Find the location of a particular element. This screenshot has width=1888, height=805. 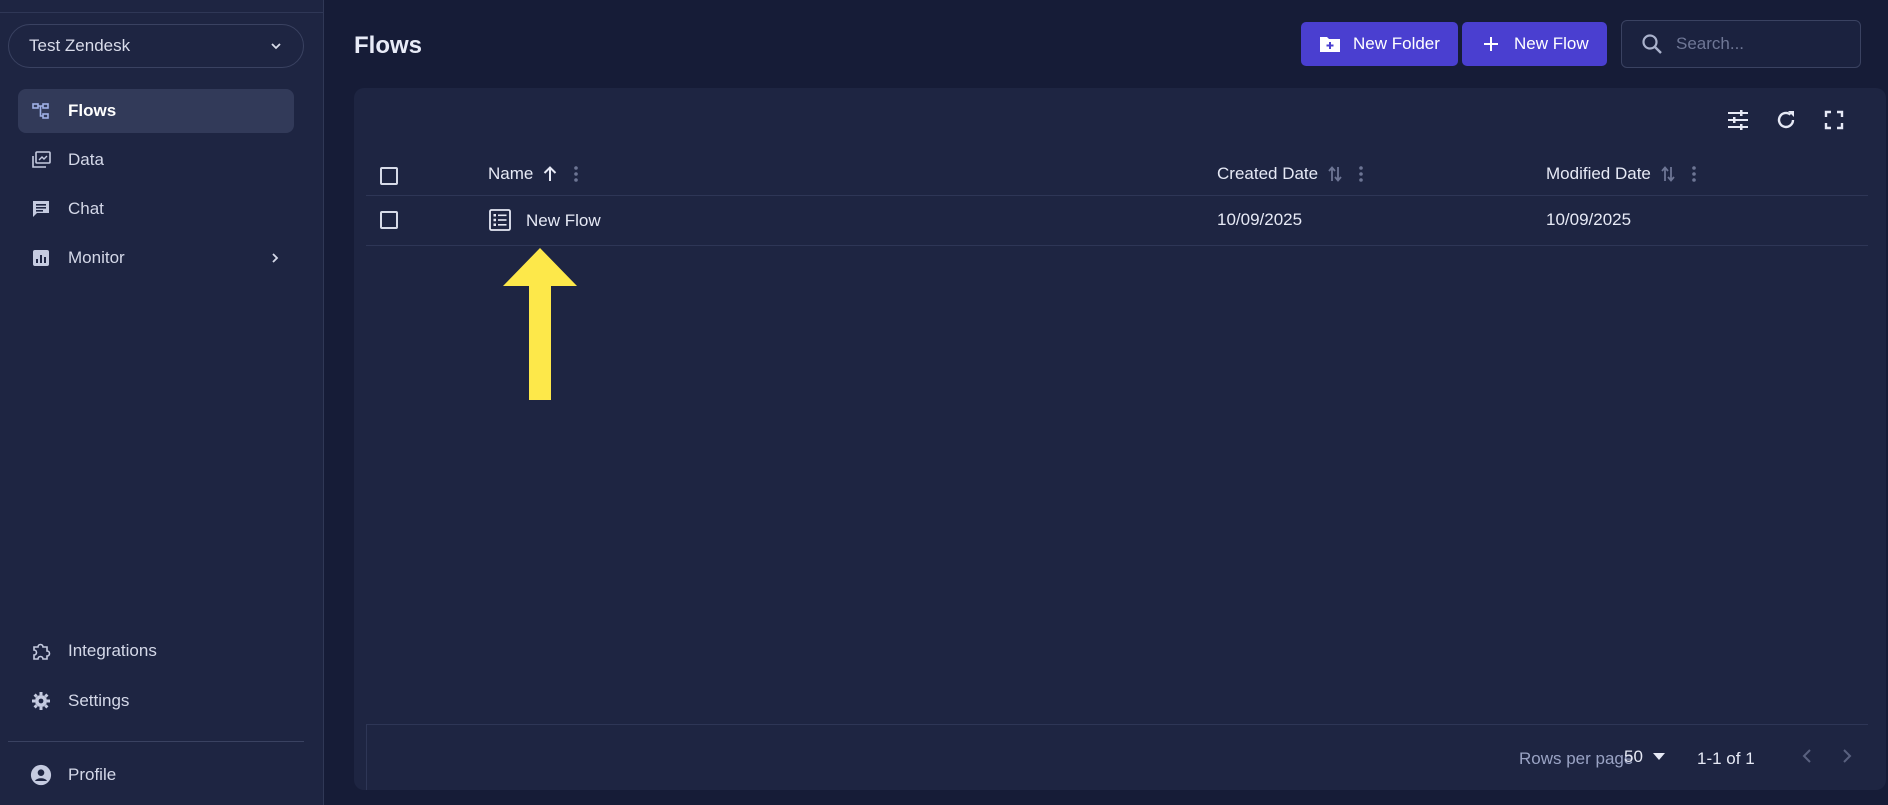

sidebar-item-integrations: Integrations is located at coordinates (156, 651).